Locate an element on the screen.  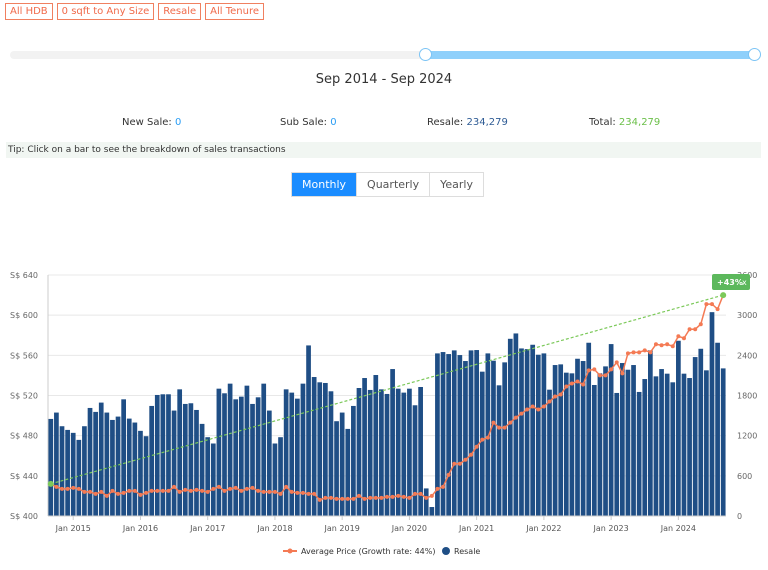
date-range-slider is located at coordinates (385, 54).